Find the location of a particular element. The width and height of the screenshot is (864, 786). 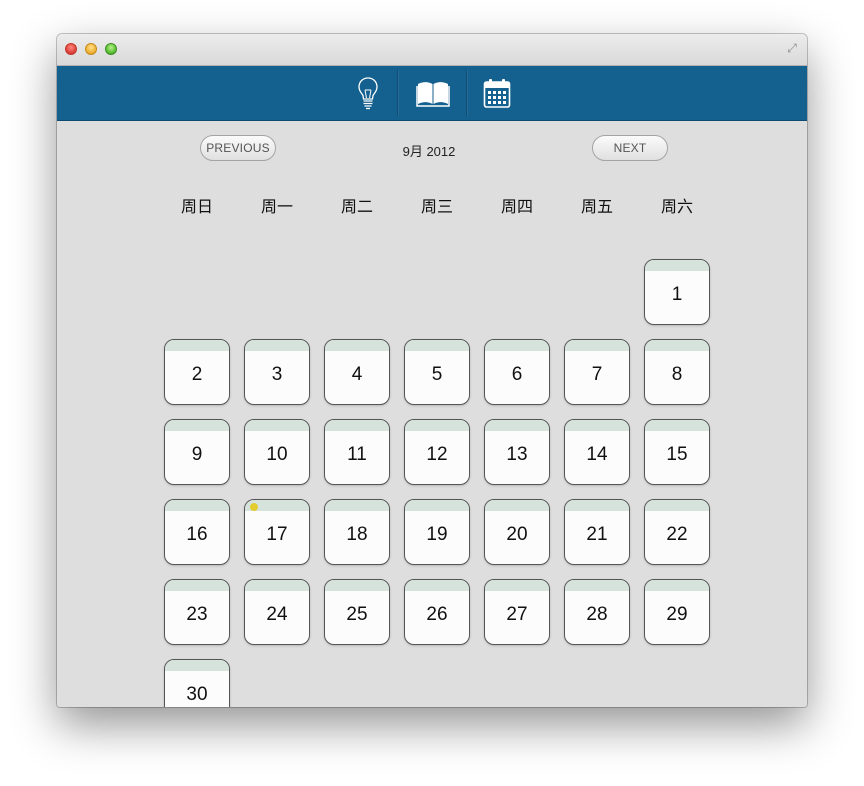

day-cell: 9 is located at coordinates (197, 452).